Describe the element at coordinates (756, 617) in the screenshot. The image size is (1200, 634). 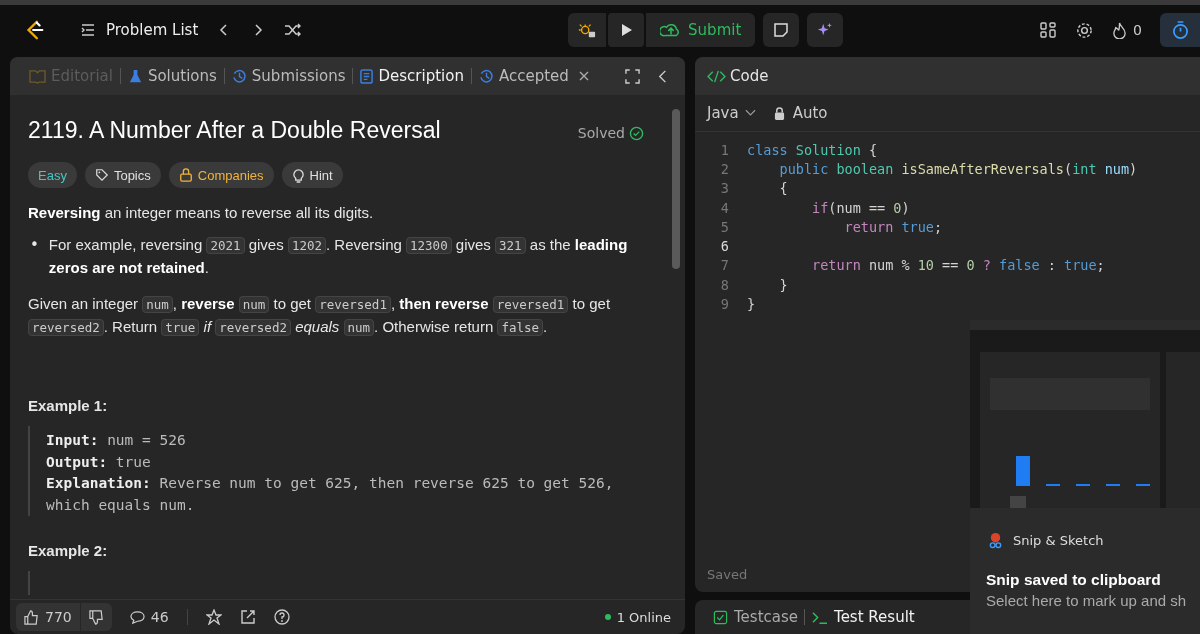
I see `panel-tab: Testcase` at that location.